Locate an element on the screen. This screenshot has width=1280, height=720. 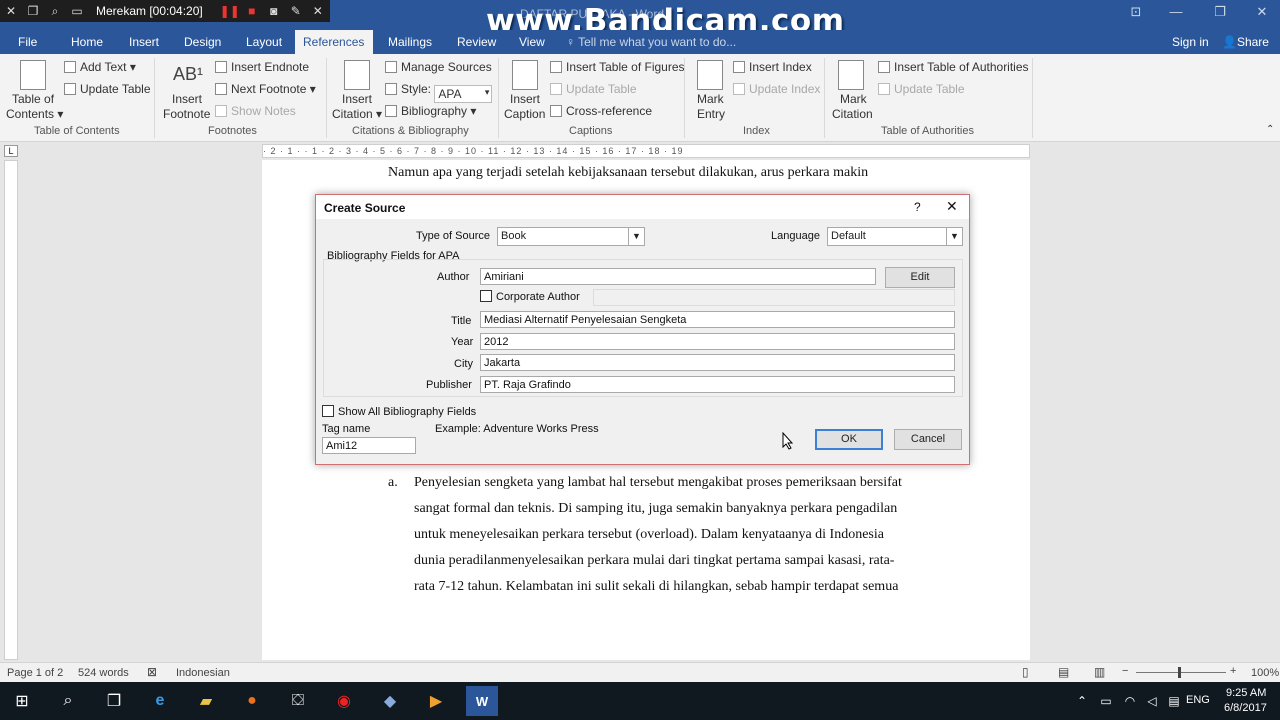
update-index-button: Update Index is located at coordinates (776, 89).